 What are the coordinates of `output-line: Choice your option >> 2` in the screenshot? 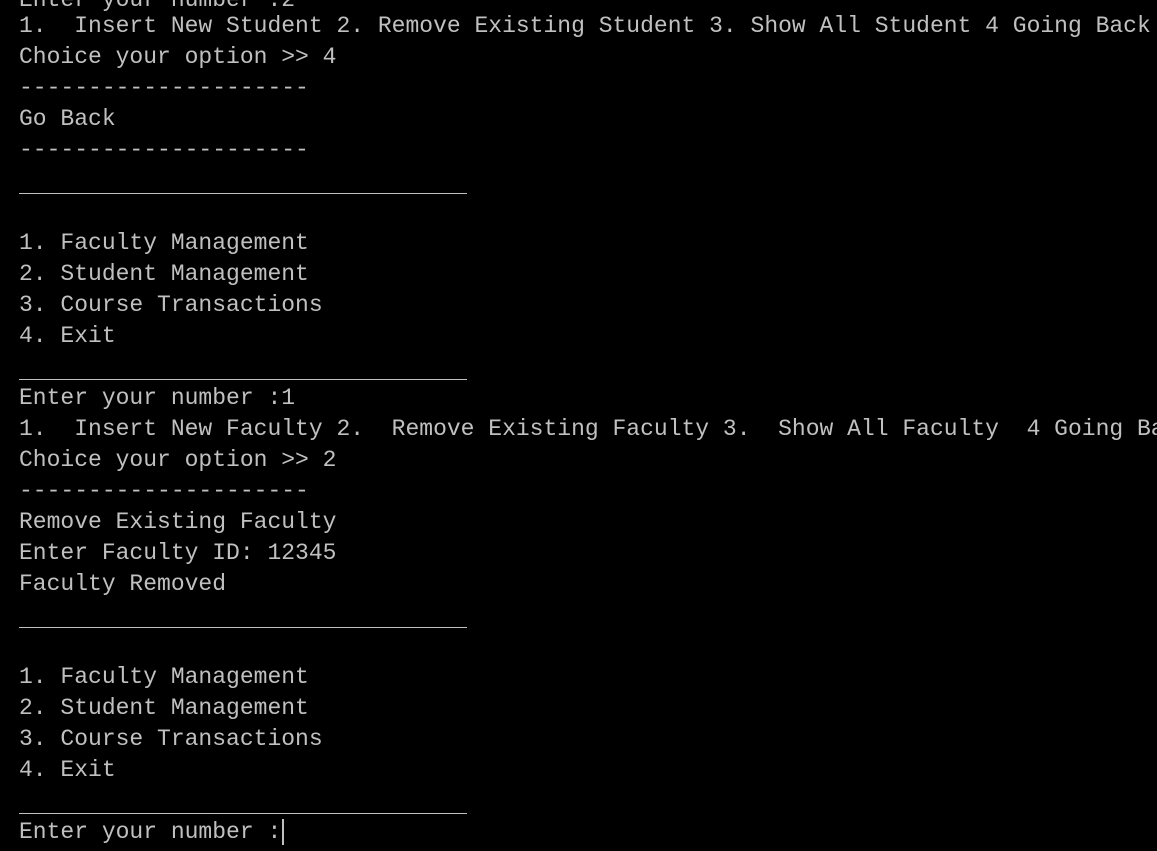 It's located at (178, 460).